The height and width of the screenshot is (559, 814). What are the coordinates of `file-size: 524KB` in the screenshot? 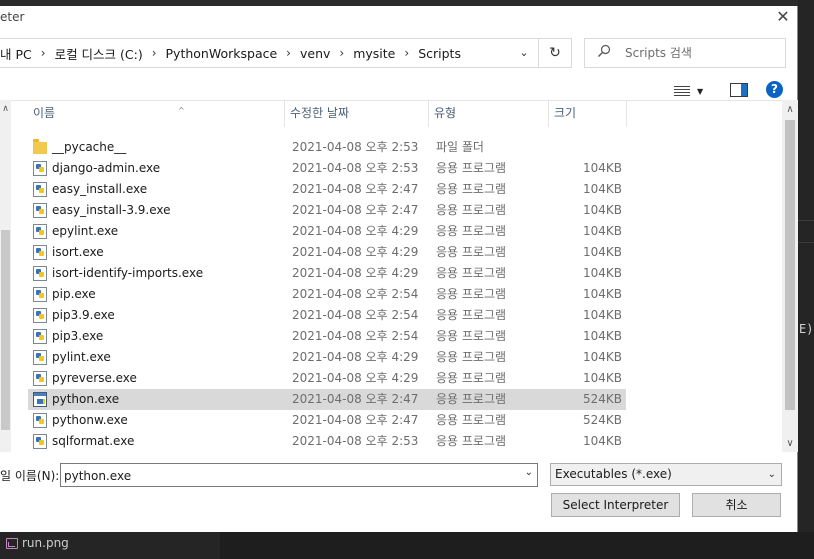 It's located at (602, 399).